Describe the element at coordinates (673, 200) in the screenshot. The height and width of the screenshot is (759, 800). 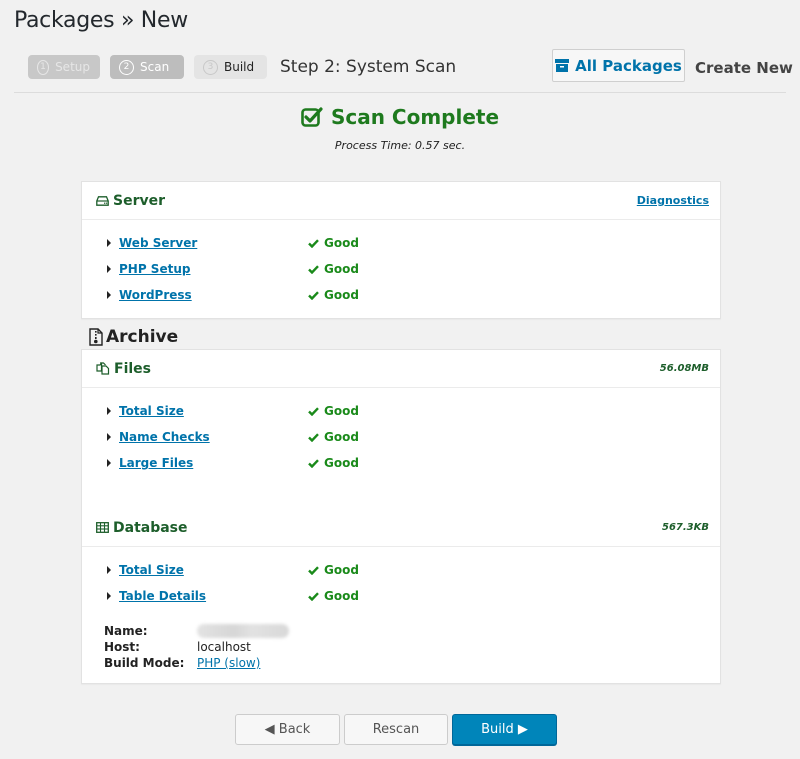
I see `diagnostics-link: Diagnostics` at that location.